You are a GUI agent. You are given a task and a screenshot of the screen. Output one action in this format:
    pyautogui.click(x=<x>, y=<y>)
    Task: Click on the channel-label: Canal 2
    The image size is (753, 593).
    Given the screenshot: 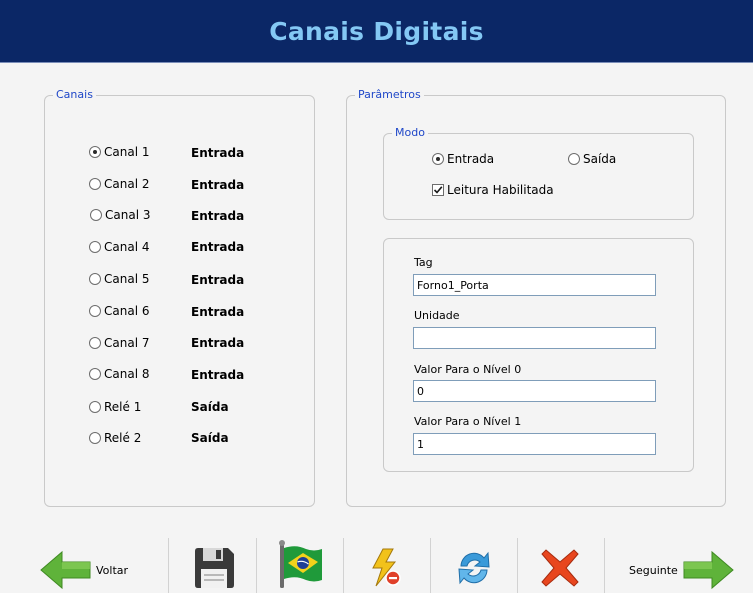 What is the action you would take?
    pyautogui.click(x=127, y=184)
    